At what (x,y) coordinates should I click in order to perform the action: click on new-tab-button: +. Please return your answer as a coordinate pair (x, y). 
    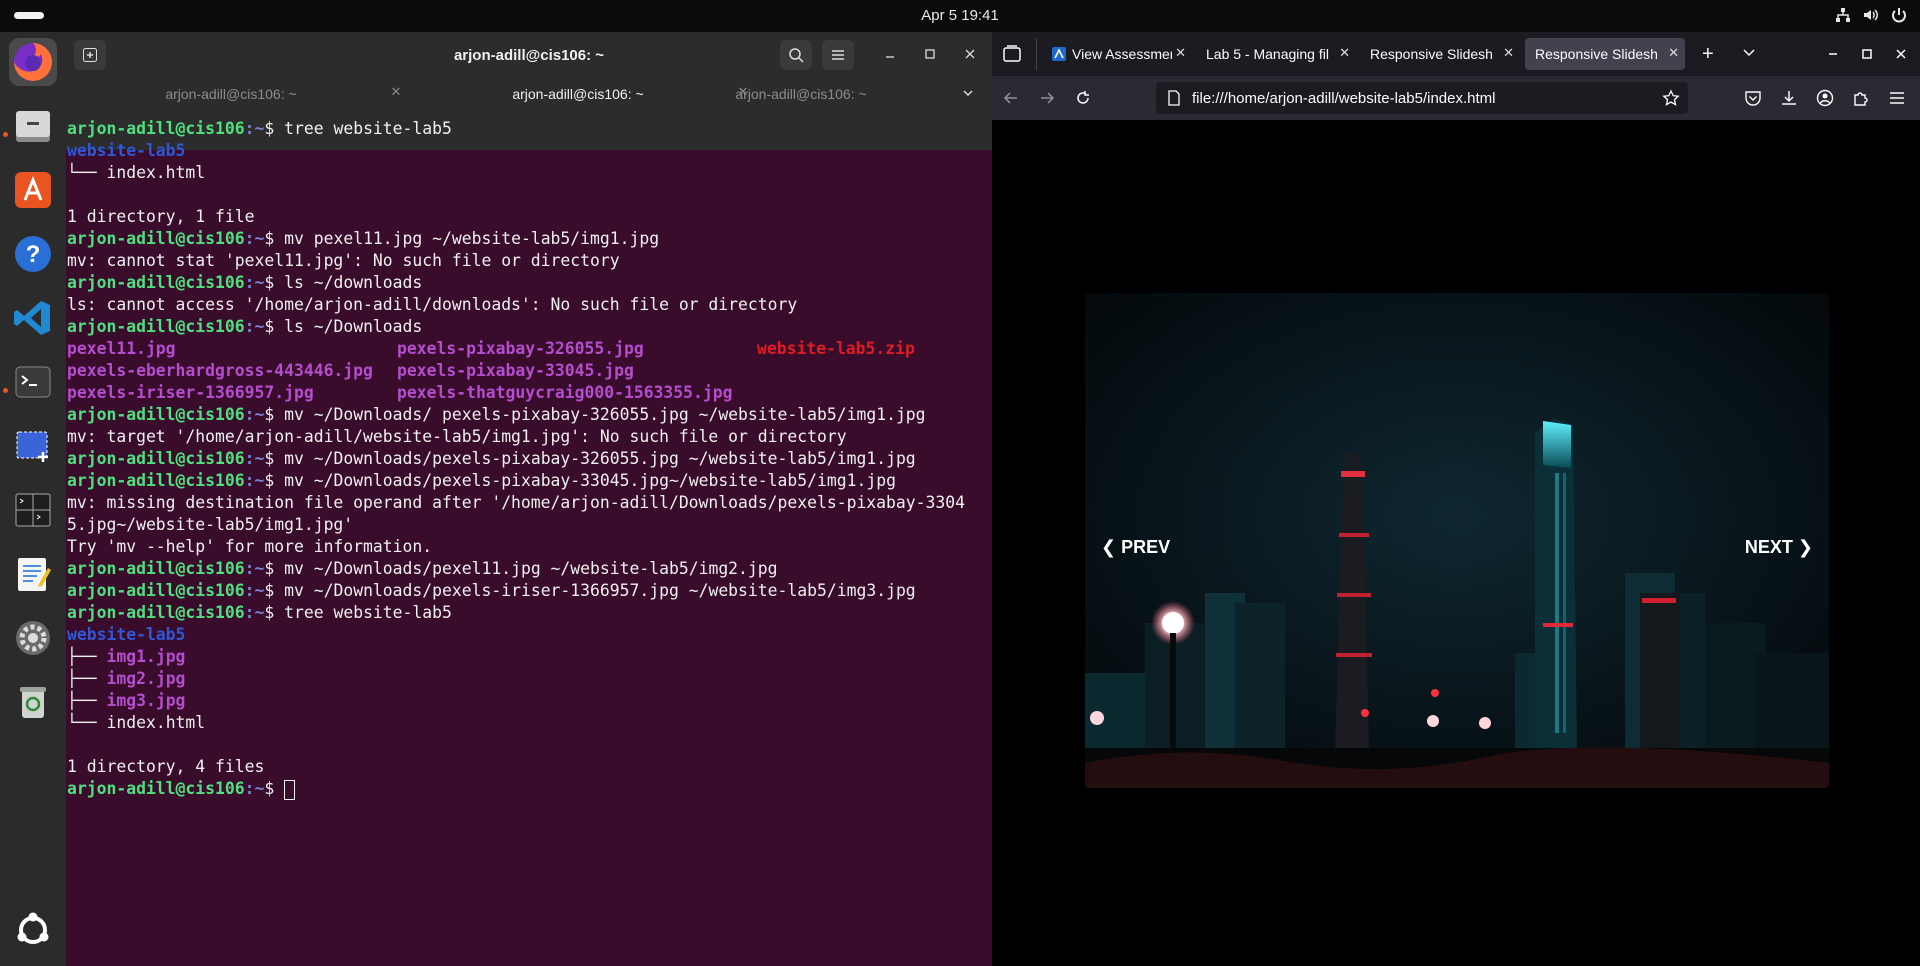
    Looking at the image, I should click on (1708, 54).